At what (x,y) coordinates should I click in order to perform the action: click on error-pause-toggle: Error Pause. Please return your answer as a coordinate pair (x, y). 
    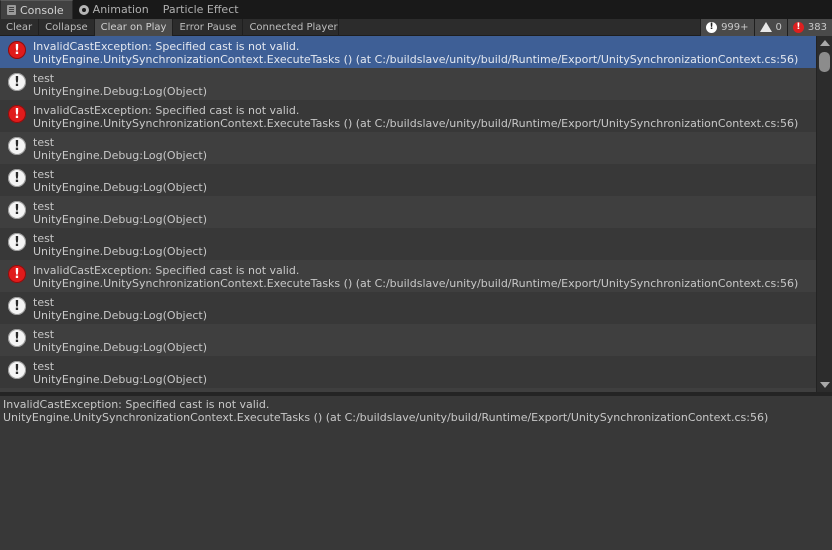
    Looking at the image, I should click on (208, 27).